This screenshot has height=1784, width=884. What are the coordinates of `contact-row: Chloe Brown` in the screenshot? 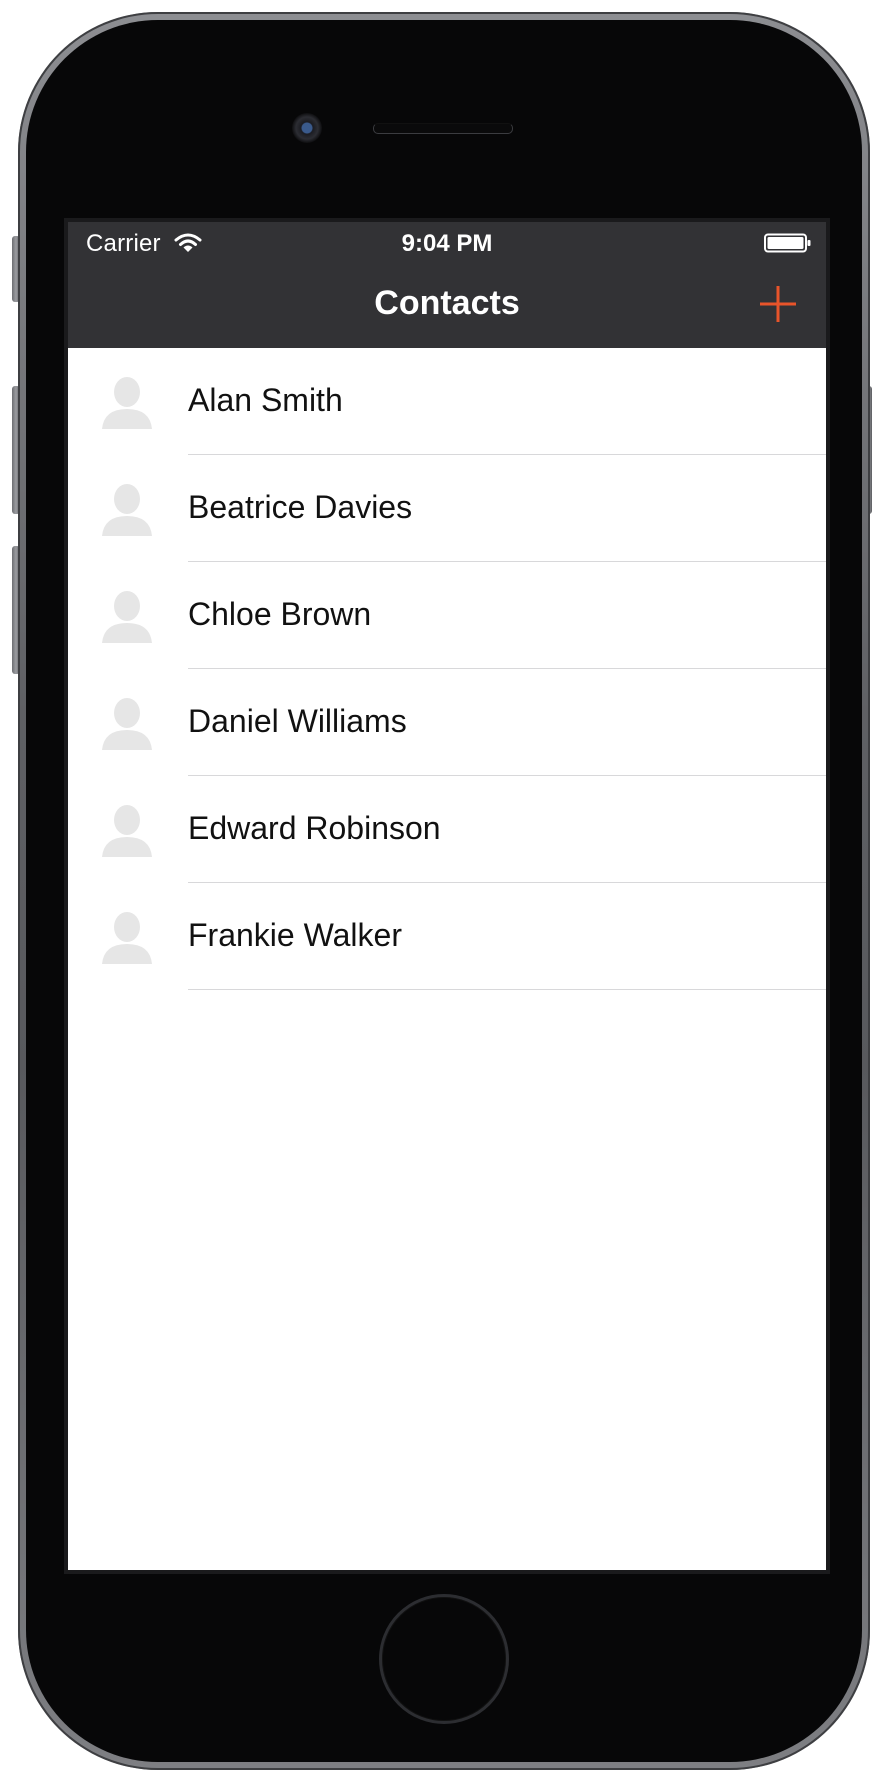 It's located at (447, 615).